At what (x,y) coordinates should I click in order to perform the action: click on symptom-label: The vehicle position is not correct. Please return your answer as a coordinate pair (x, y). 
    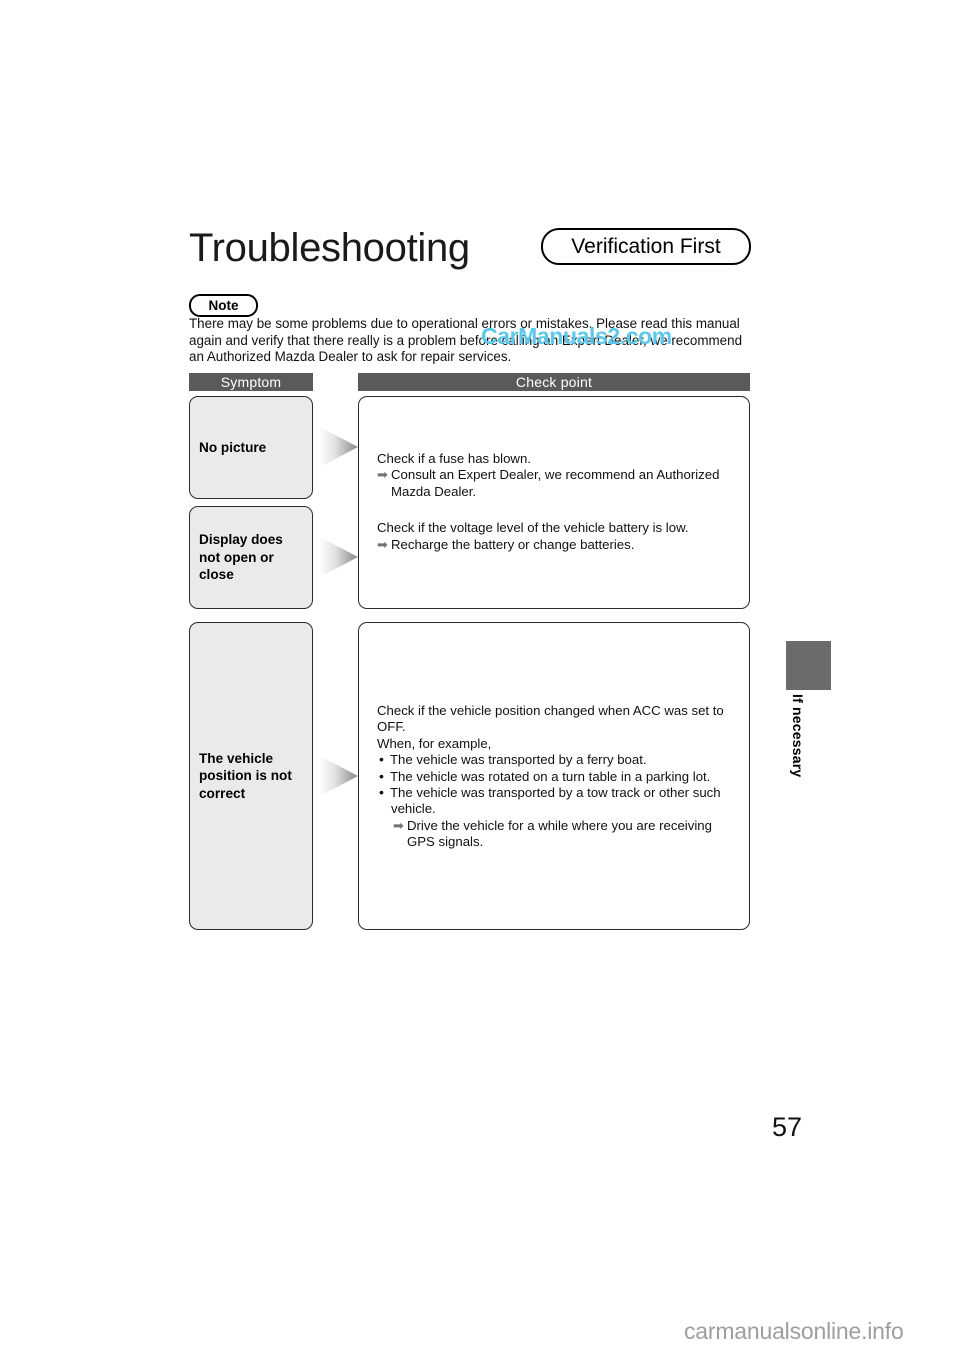
    Looking at the image, I should click on (245, 776).